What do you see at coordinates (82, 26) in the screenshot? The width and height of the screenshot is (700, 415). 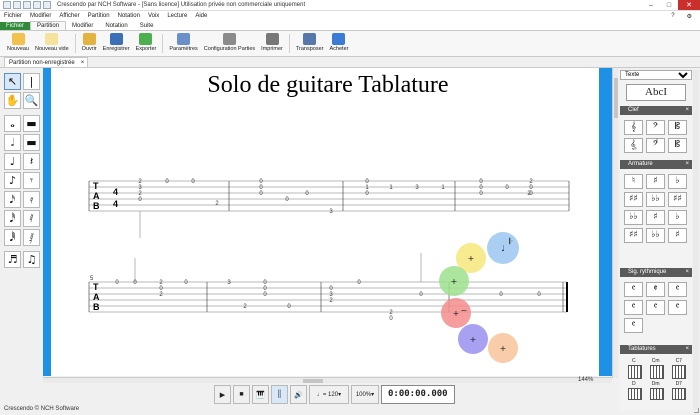 I see `tab-modifier: Modifier` at bounding box center [82, 26].